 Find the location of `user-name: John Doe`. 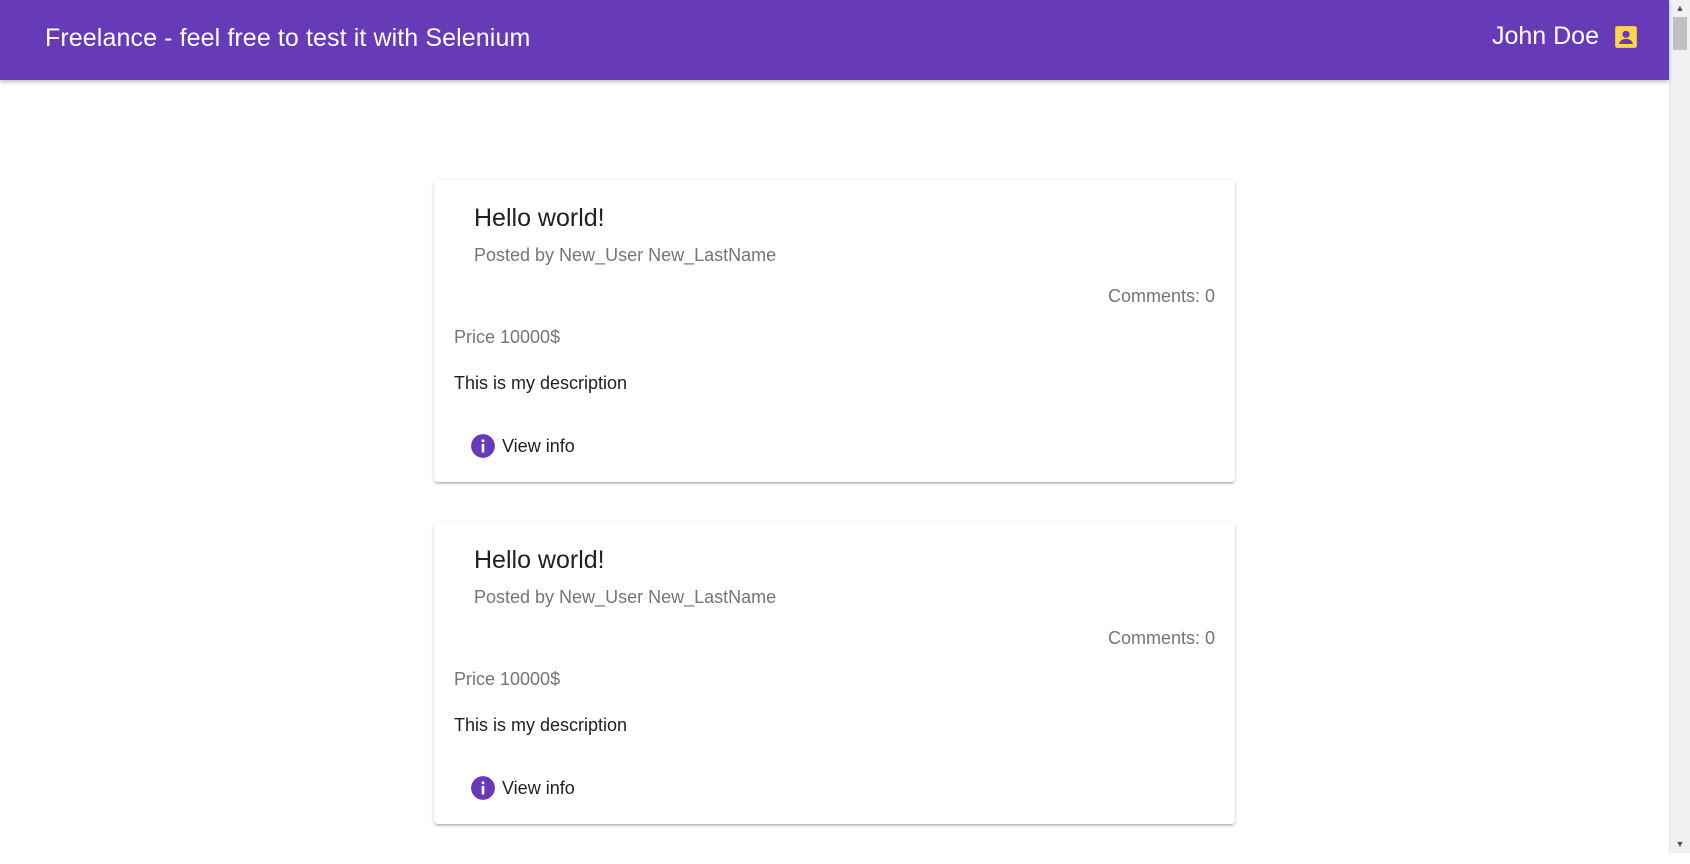

user-name: John Doe is located at coordinates (1545, 36).